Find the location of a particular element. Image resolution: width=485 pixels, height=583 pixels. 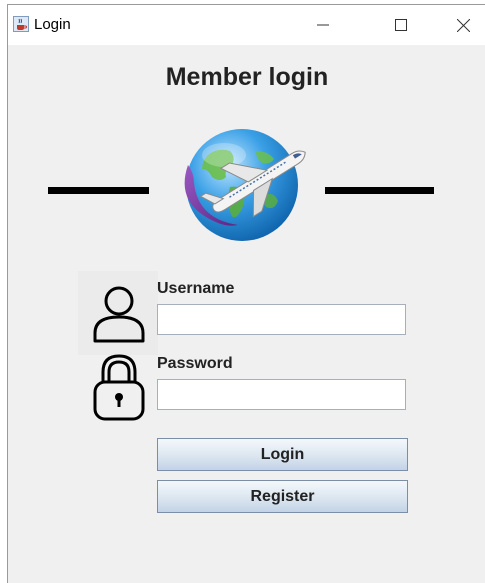

login-button: Login is located at coordinates (282, 454).